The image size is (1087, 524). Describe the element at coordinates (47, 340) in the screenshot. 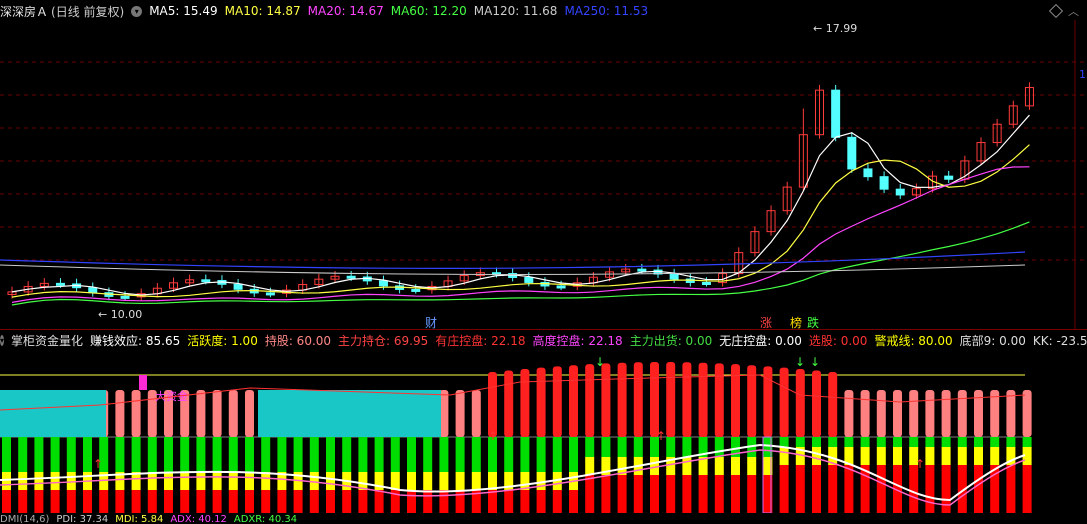

I see `indicator-name: 掌柜资金量化` at that location.